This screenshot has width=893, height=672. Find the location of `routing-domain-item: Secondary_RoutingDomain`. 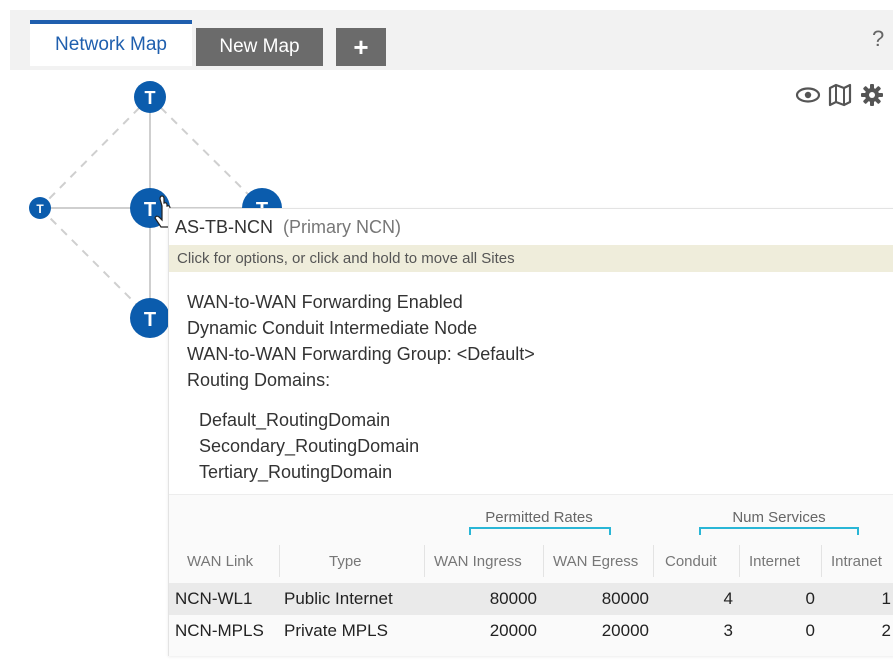

routing-domain-item: Secondary_RoutingDomain is located at coordinates (309, 446).